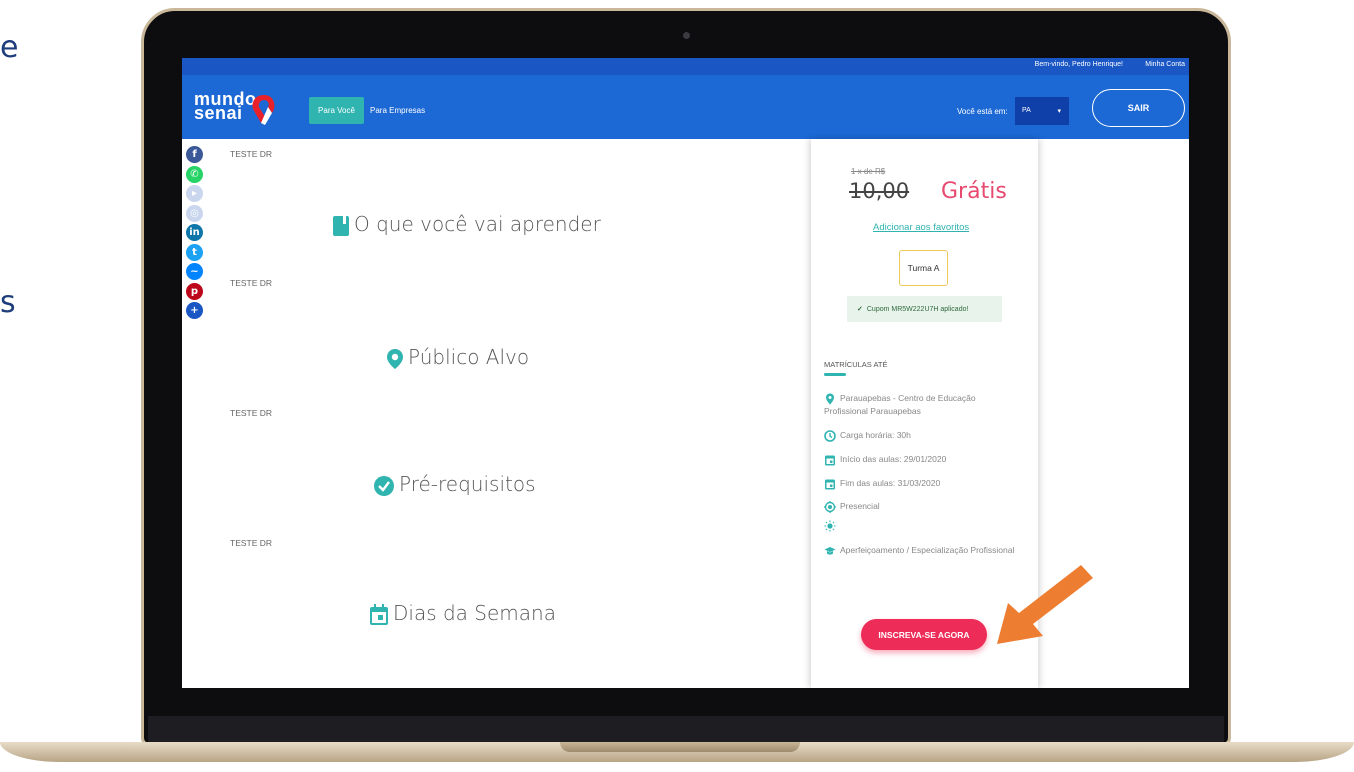 The height and width of the screenshot is (772, 1354). Describe the element at coordinates (218, 113) in the screenshot. I see `logo-word-2: senai` at that location.